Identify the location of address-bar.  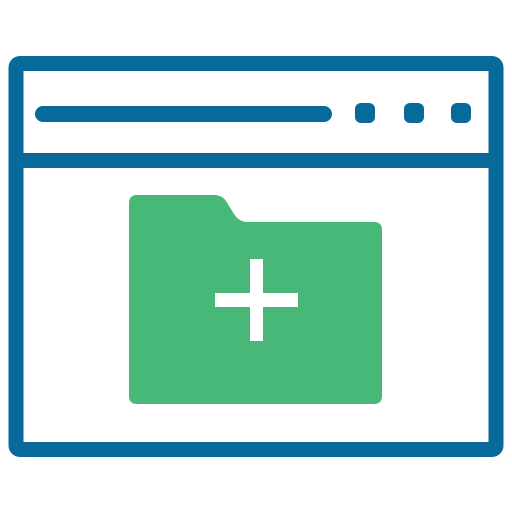
(183, 114).